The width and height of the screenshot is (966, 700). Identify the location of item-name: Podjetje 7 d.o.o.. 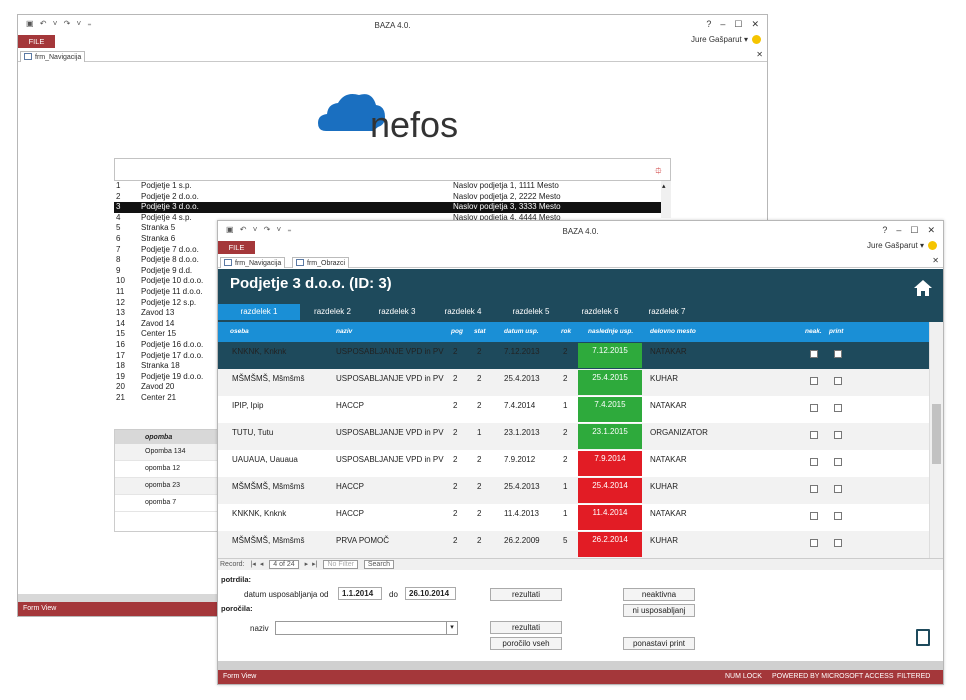
(170, 249).